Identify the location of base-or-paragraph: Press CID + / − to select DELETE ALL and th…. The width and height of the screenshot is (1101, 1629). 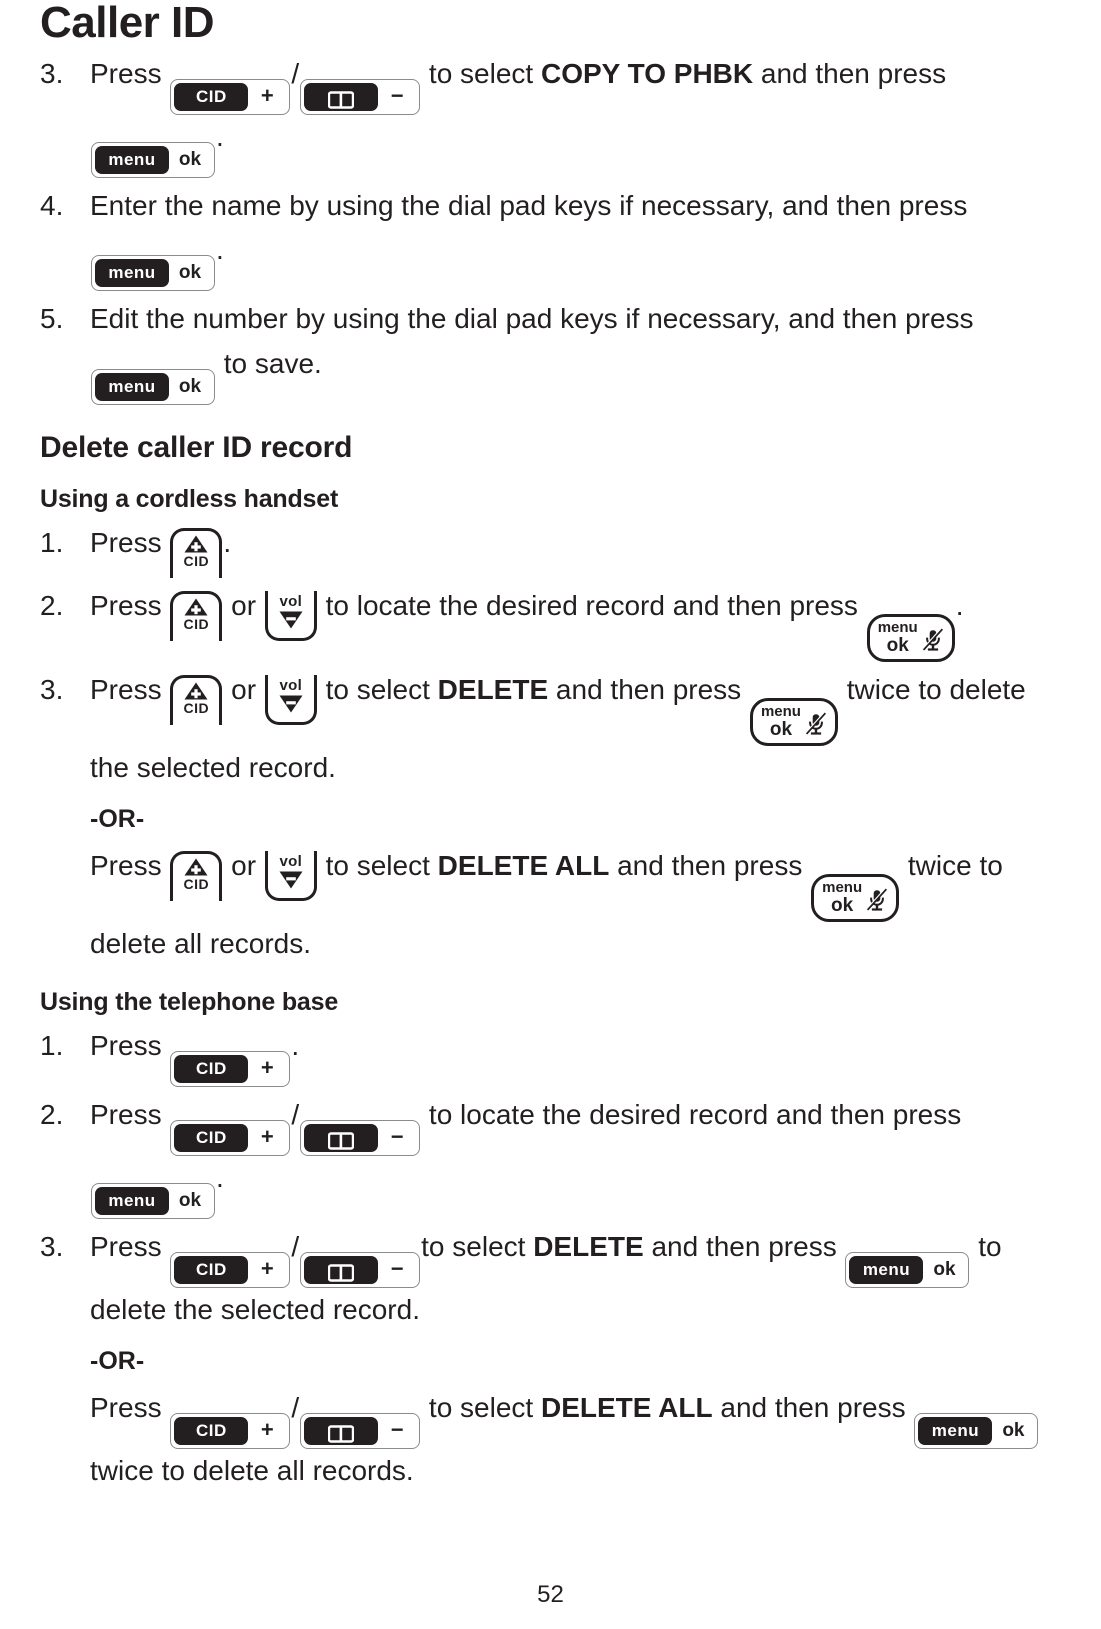
(575, 1439).